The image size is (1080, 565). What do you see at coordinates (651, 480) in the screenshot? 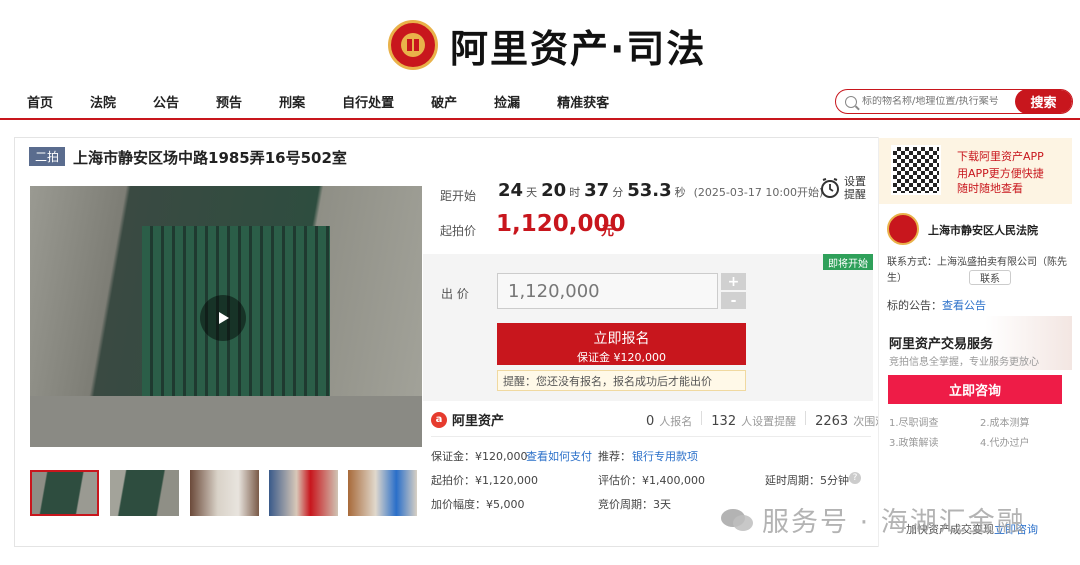
I see `eval-price-info: 评估价：¥1,400,000` at bounding box center [651, 480].